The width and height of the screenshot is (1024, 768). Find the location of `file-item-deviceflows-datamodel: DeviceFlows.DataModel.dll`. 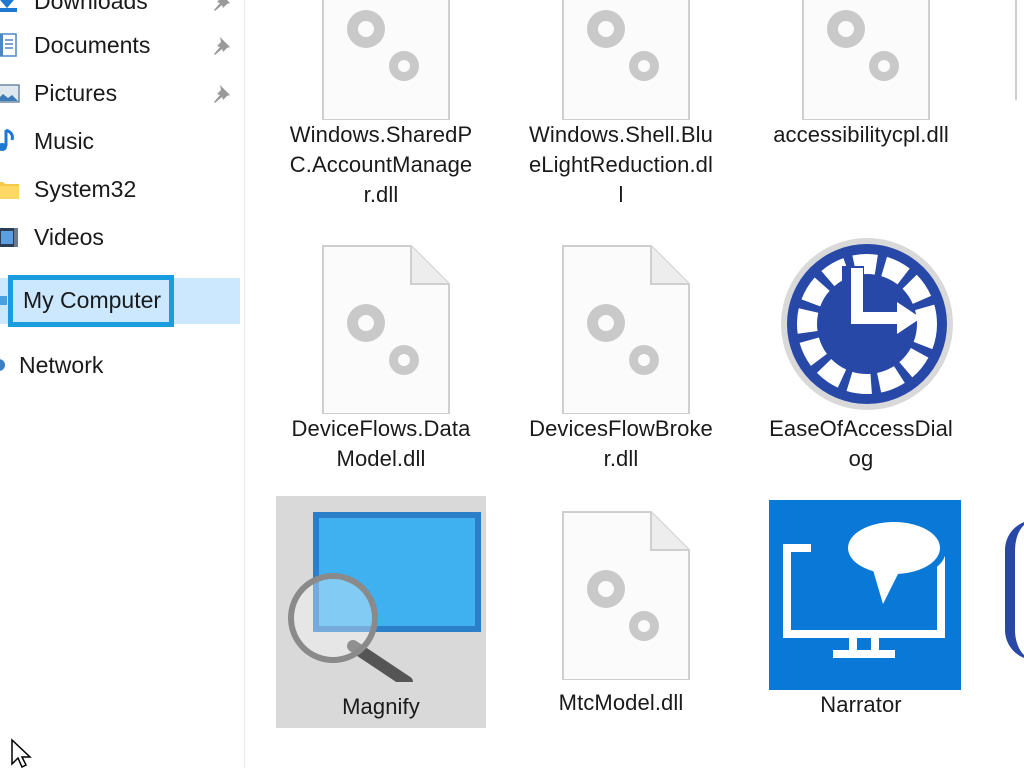

file-item-deviceflows-datamodel: DeviceFlows.DataModel.dll is located at coordinates (381, 356).